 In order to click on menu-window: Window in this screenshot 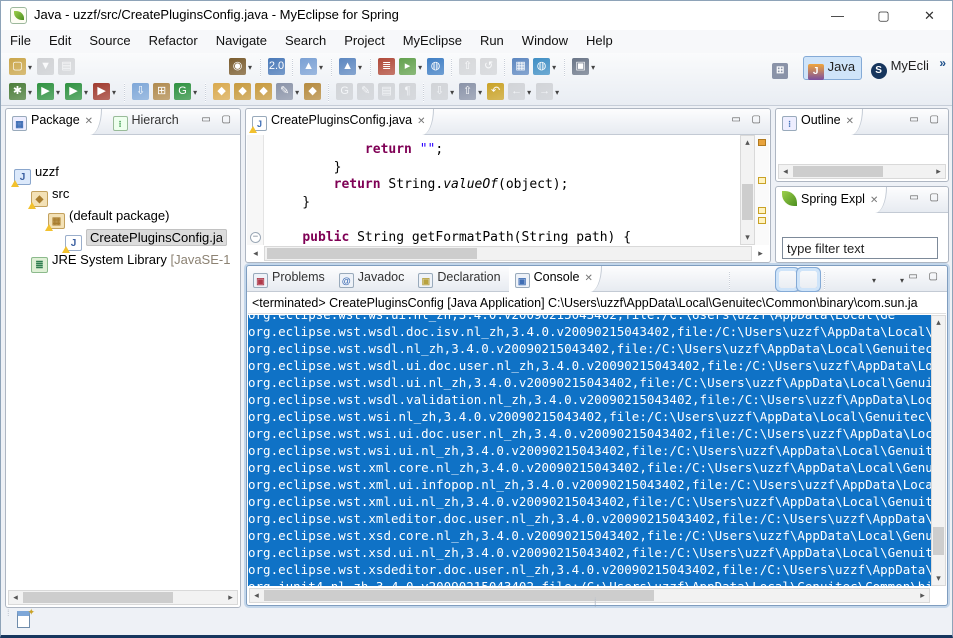, I will do `click(545, 40)`.